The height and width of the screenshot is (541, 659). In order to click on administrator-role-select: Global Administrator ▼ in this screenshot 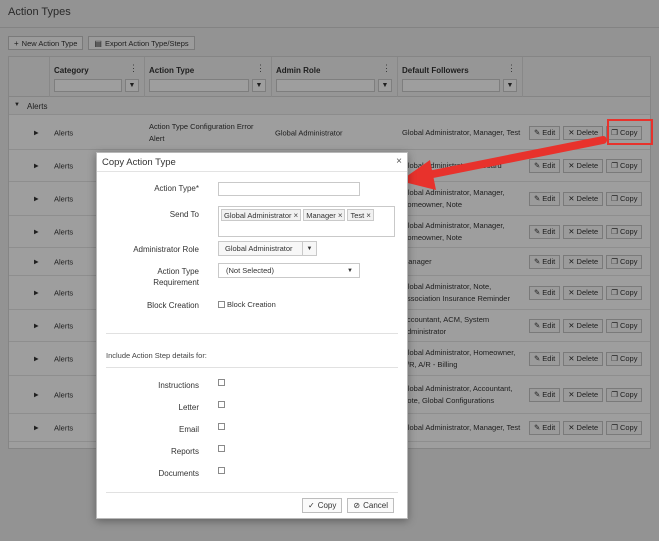, I will do `click(267, 248)`.